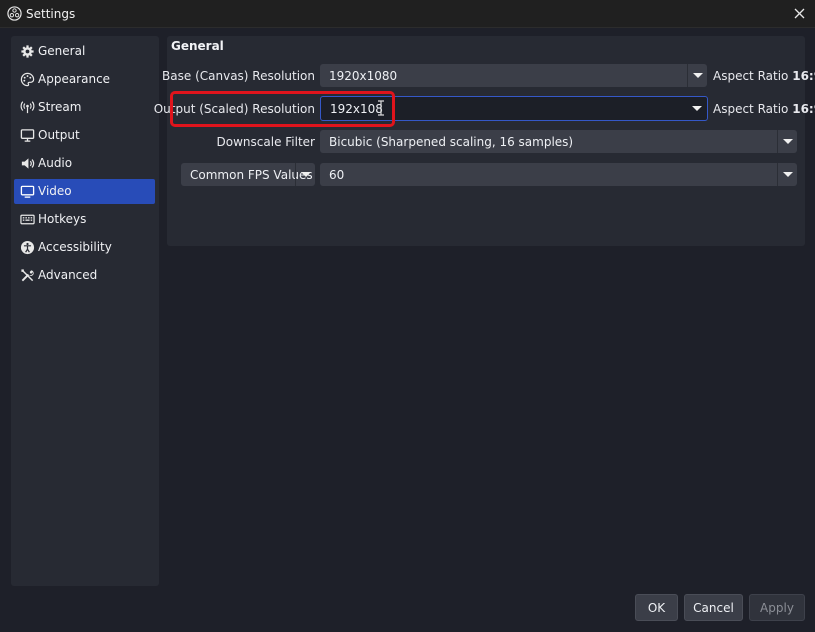 The image size is (815, 632). I want to click on sidebar-item-label: Accessibility, so click(75, 247).